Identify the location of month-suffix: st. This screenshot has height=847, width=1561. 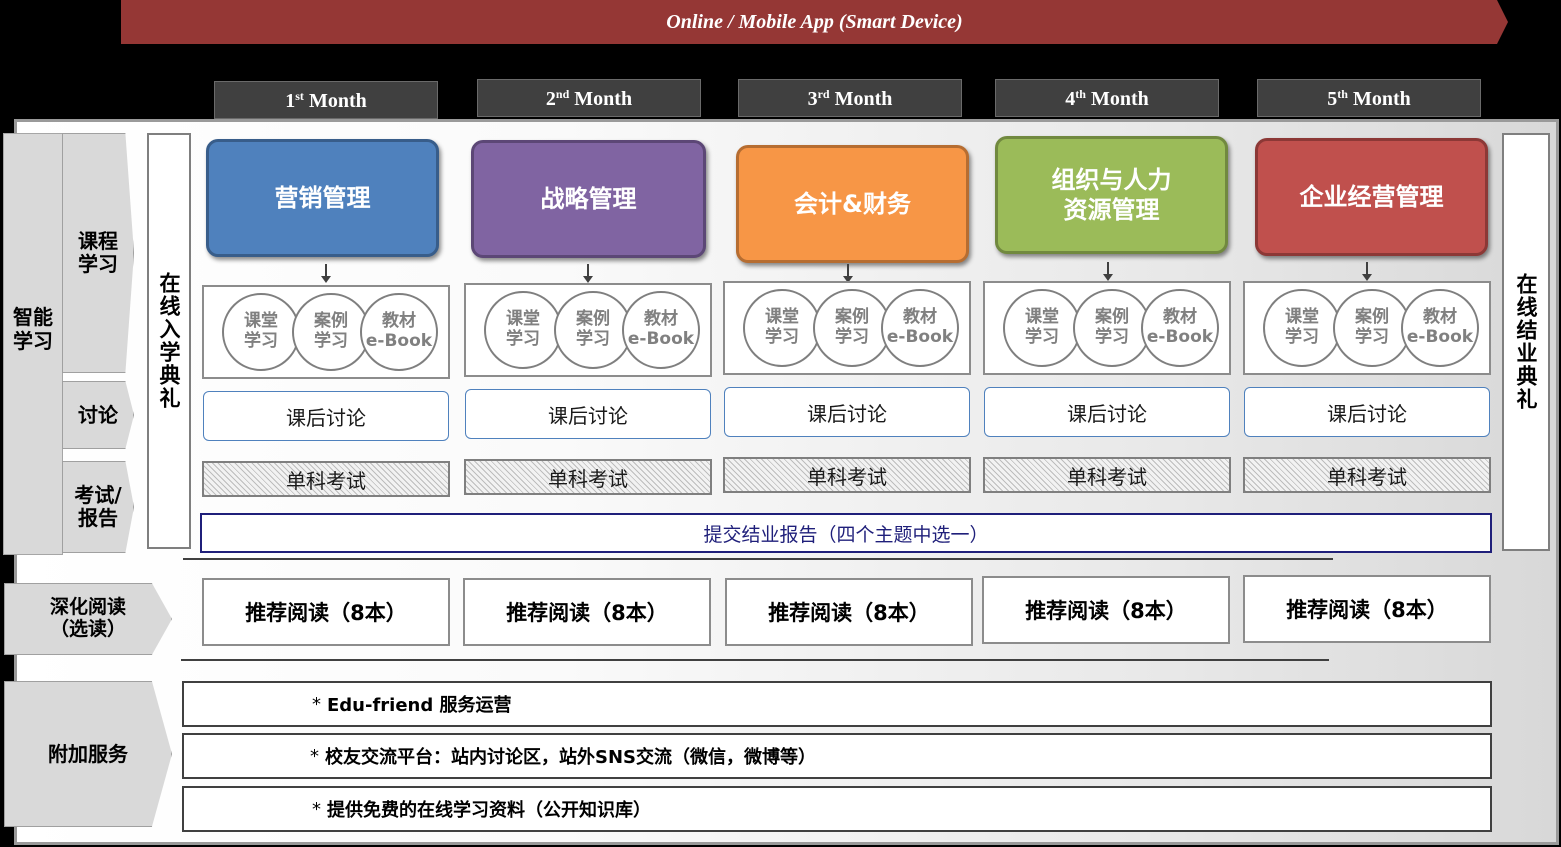
(299, 96).